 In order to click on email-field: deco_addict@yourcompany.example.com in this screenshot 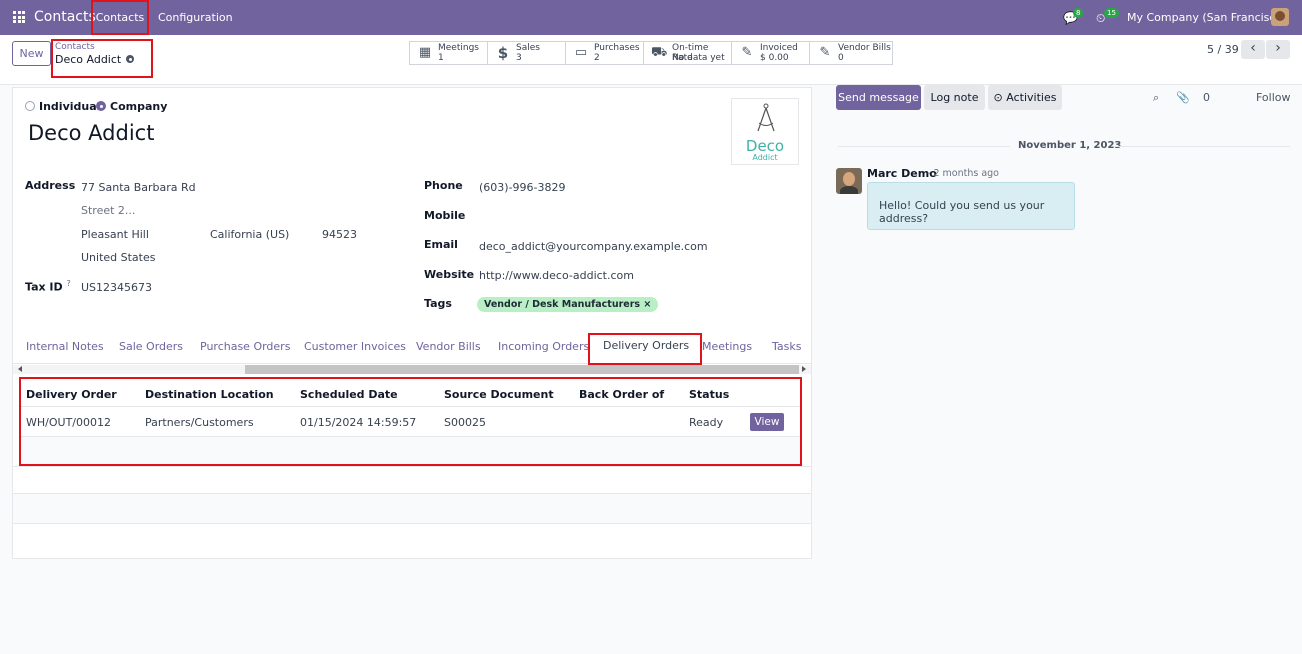, I will do `click(593, 246)`.